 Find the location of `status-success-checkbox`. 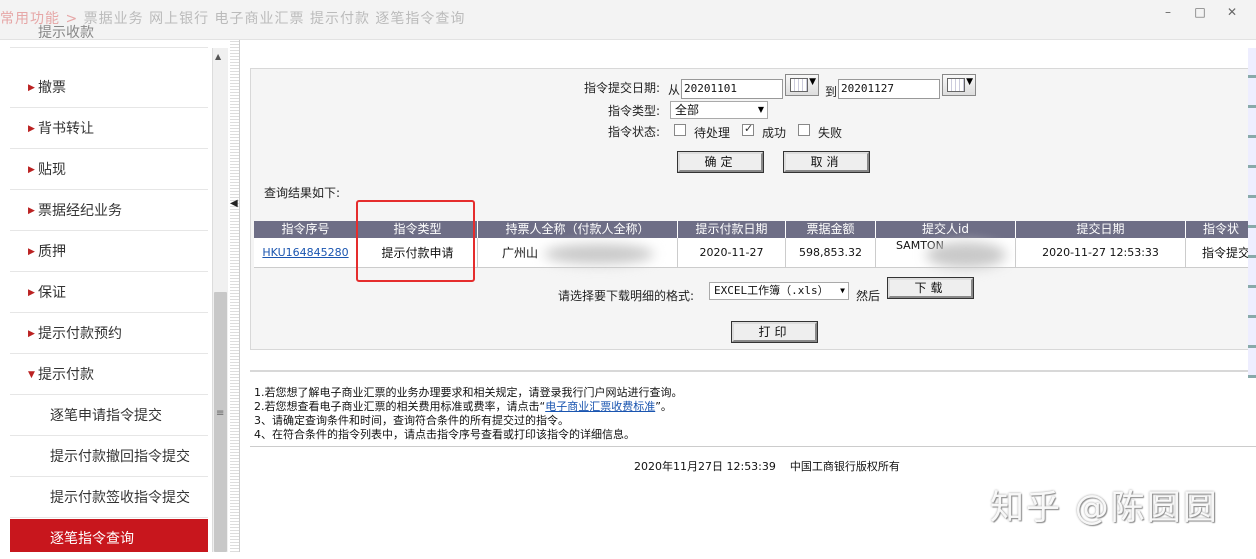

status-success-checkbox is located at coordinates (748, 129).